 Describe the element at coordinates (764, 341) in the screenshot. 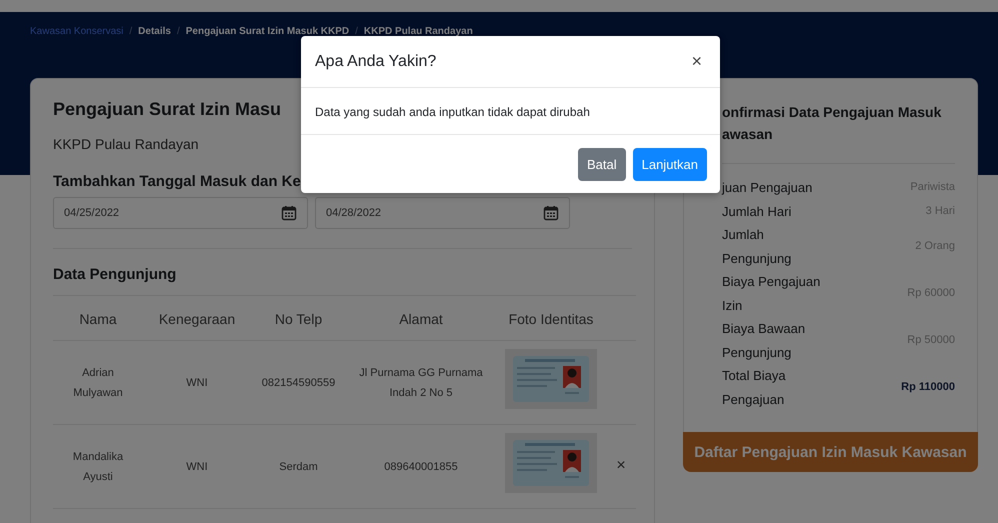

I see `summary-label: Biaya Bawaan Pengunjung` at that location.